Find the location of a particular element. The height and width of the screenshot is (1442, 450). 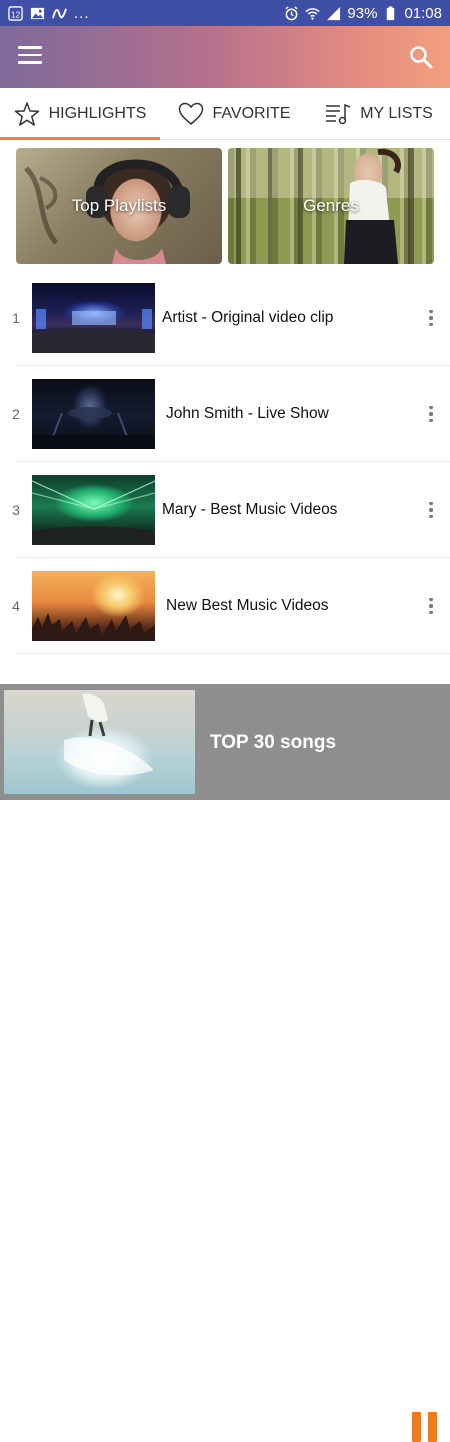

video-row: 3 Mary - Best Music Videos is located at coordinates (225, 510).